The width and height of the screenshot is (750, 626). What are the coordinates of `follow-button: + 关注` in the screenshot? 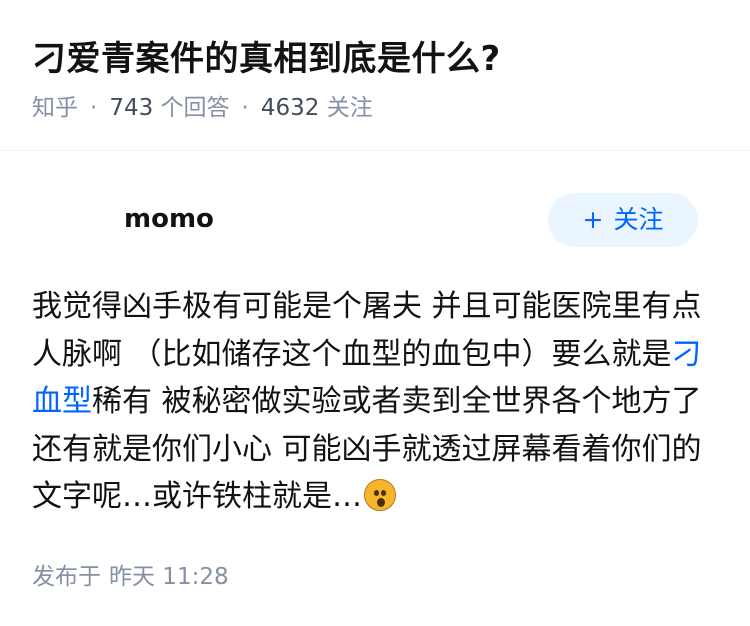 It's located at (623, 220).